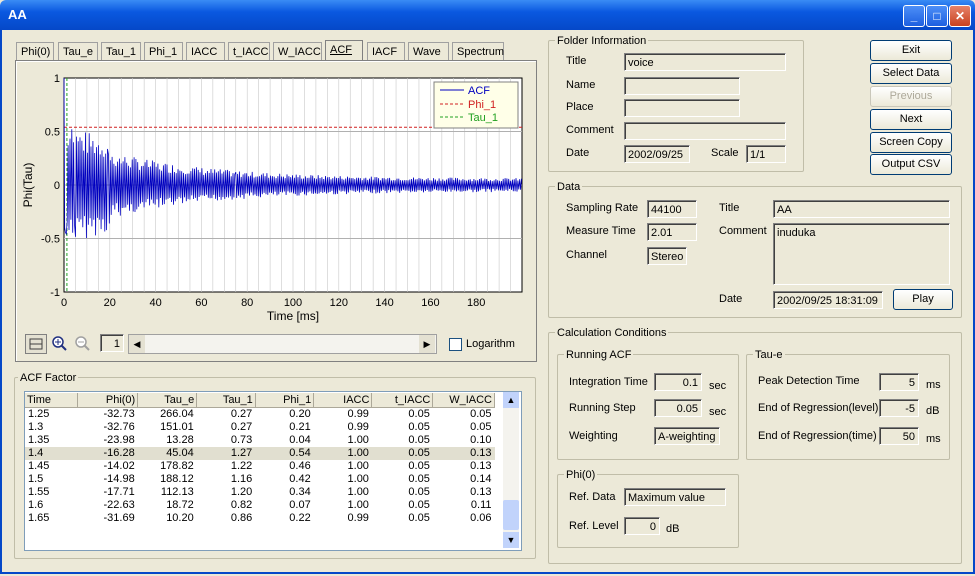 The width and height of the screenshot is (975, 576). I want to click on y-tick-label: 0.5, so click(52, 133).